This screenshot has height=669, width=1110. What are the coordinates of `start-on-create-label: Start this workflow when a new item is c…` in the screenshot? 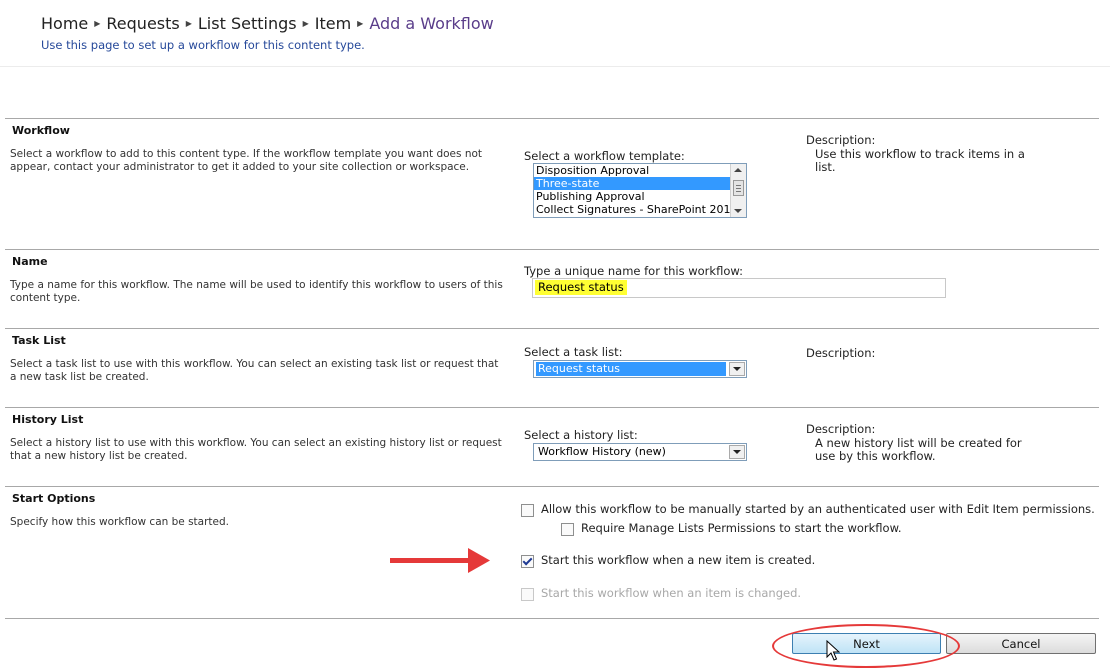 It's located at (678, 560).